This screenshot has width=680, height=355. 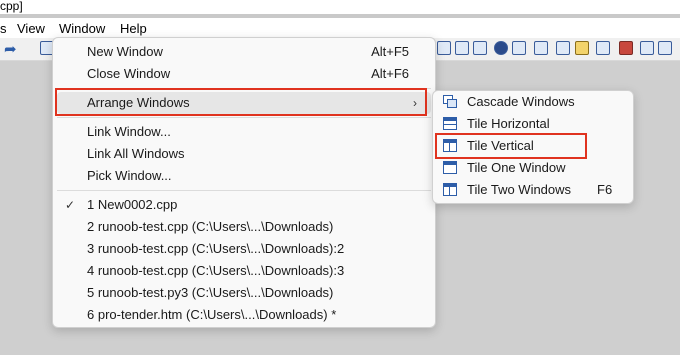 I want to click on cascade-windows-icon, so click(x=450, y=101).